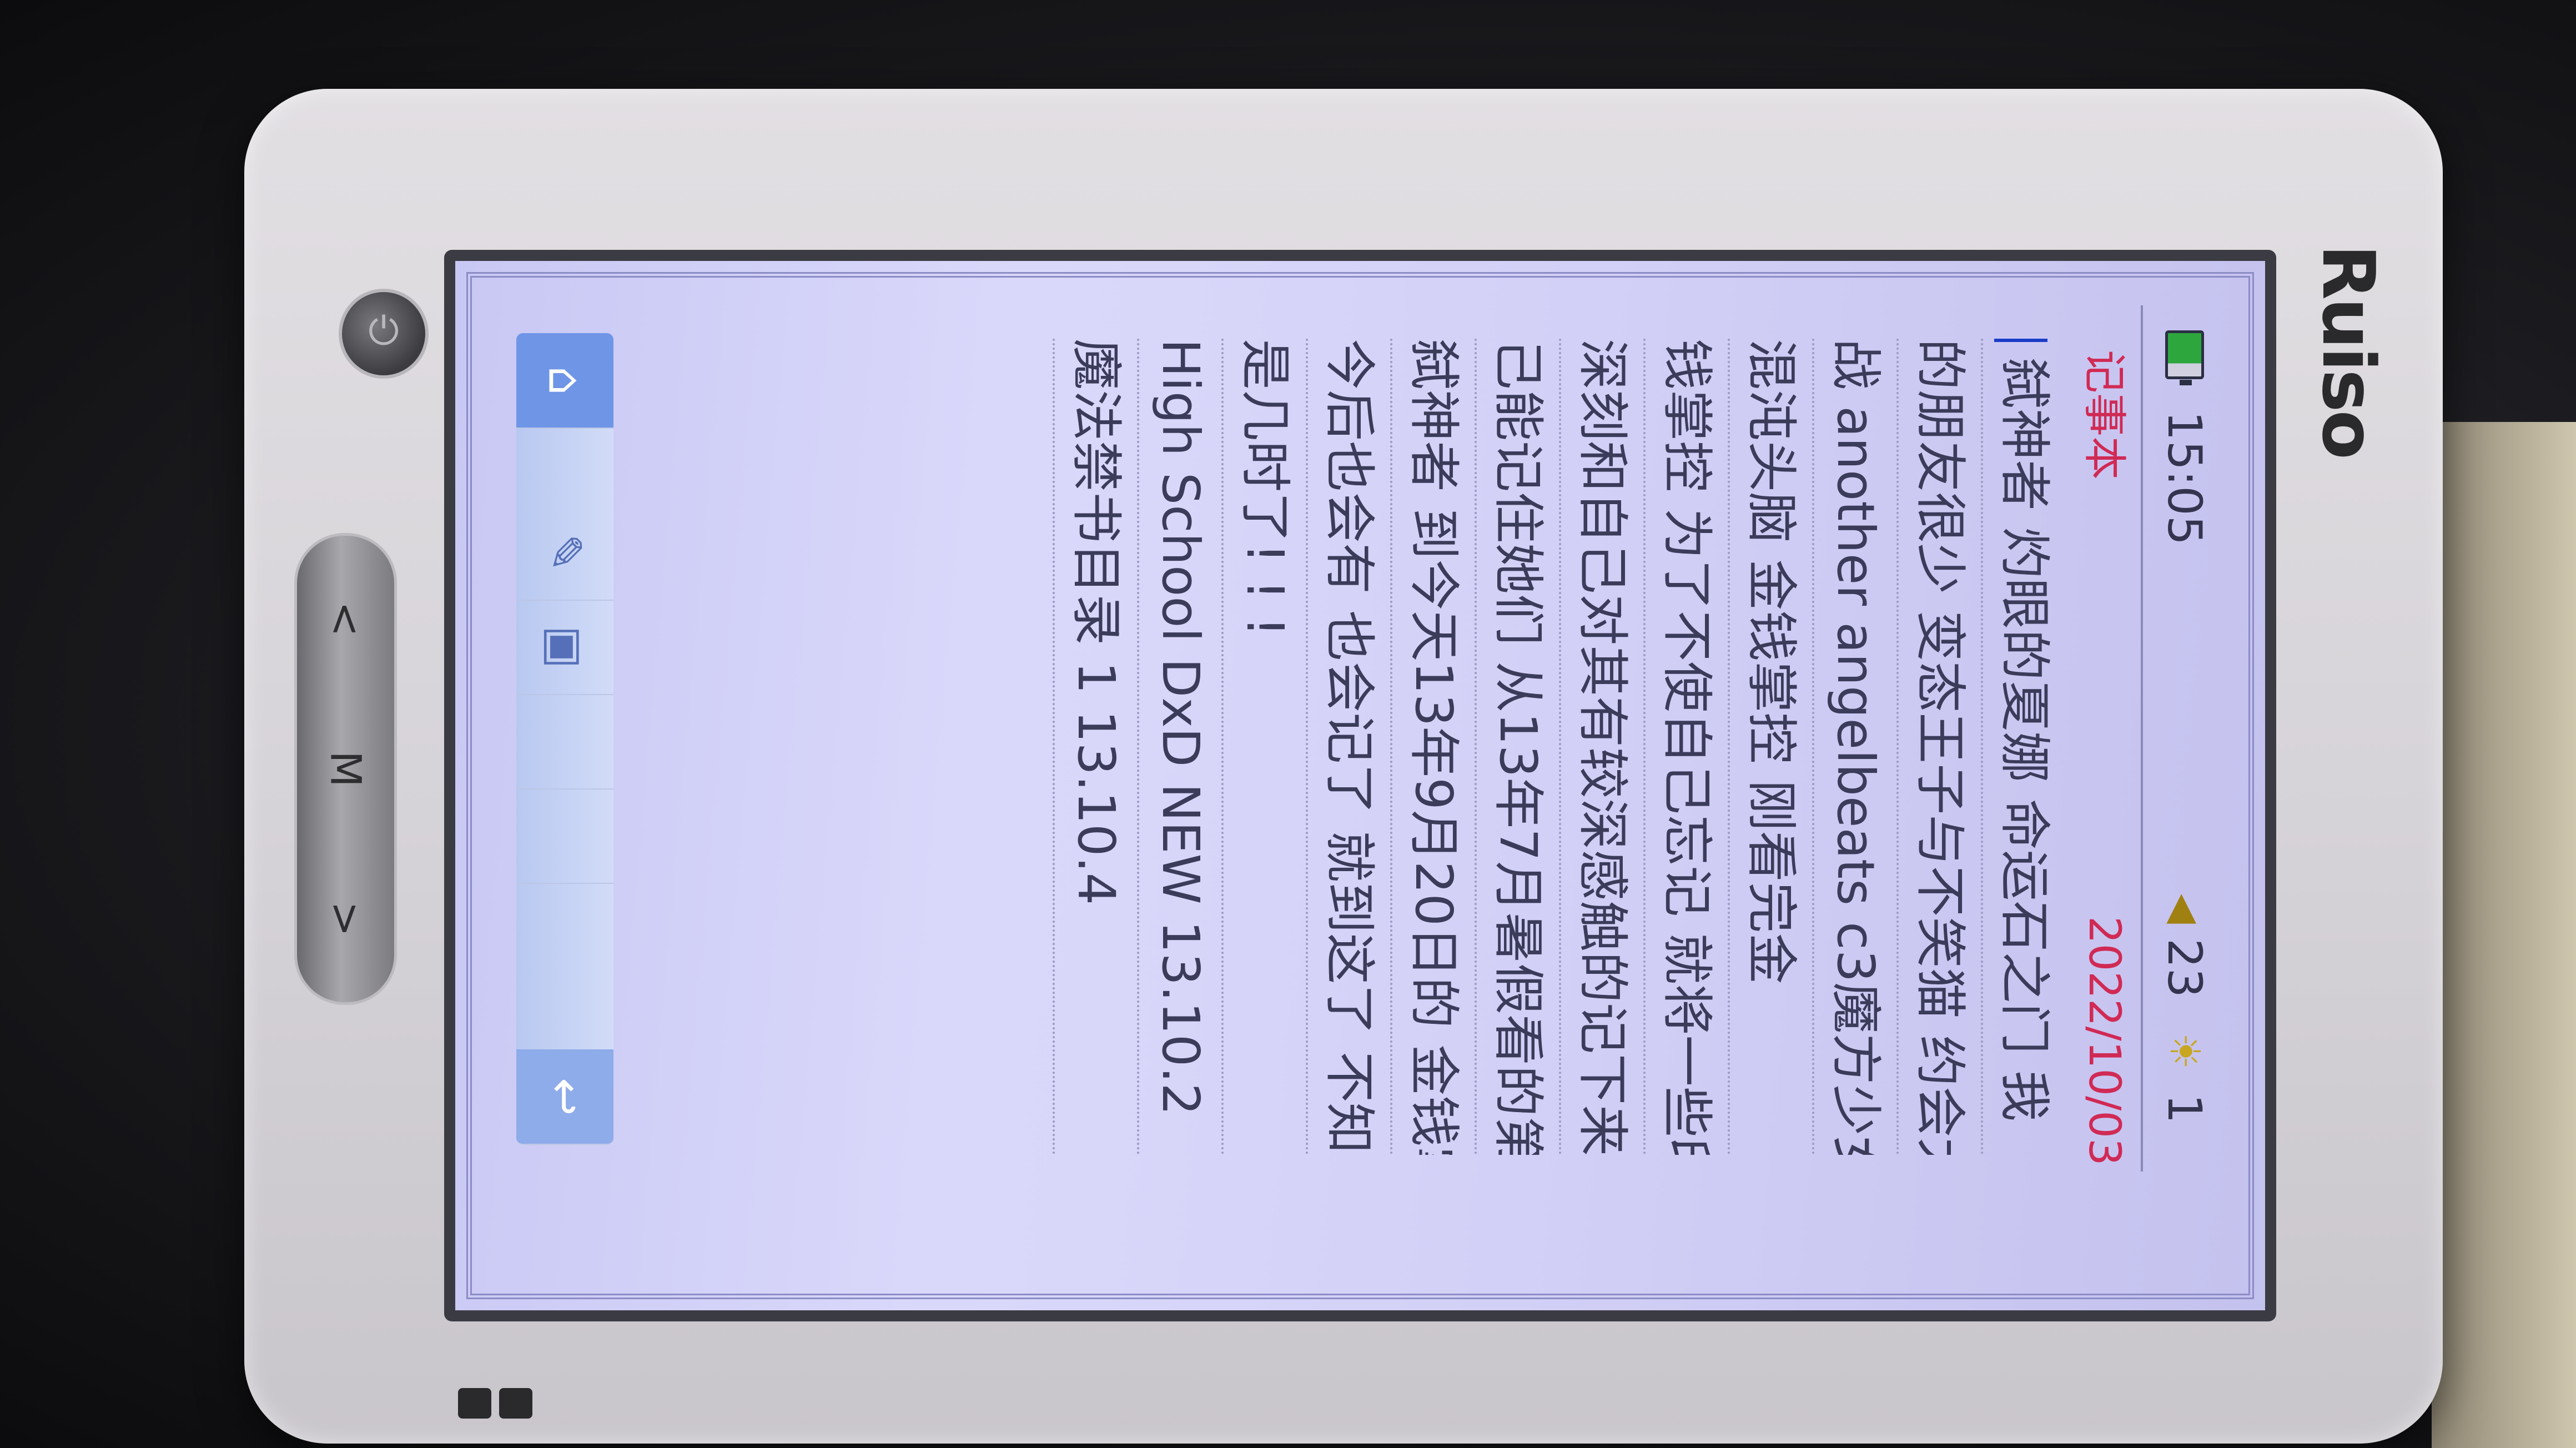 The width and height of the screenshot is (2576, 1448). Describe the element at coordinates (346, 620) in the screenshot. I see `prev-page-button: <` at that location.